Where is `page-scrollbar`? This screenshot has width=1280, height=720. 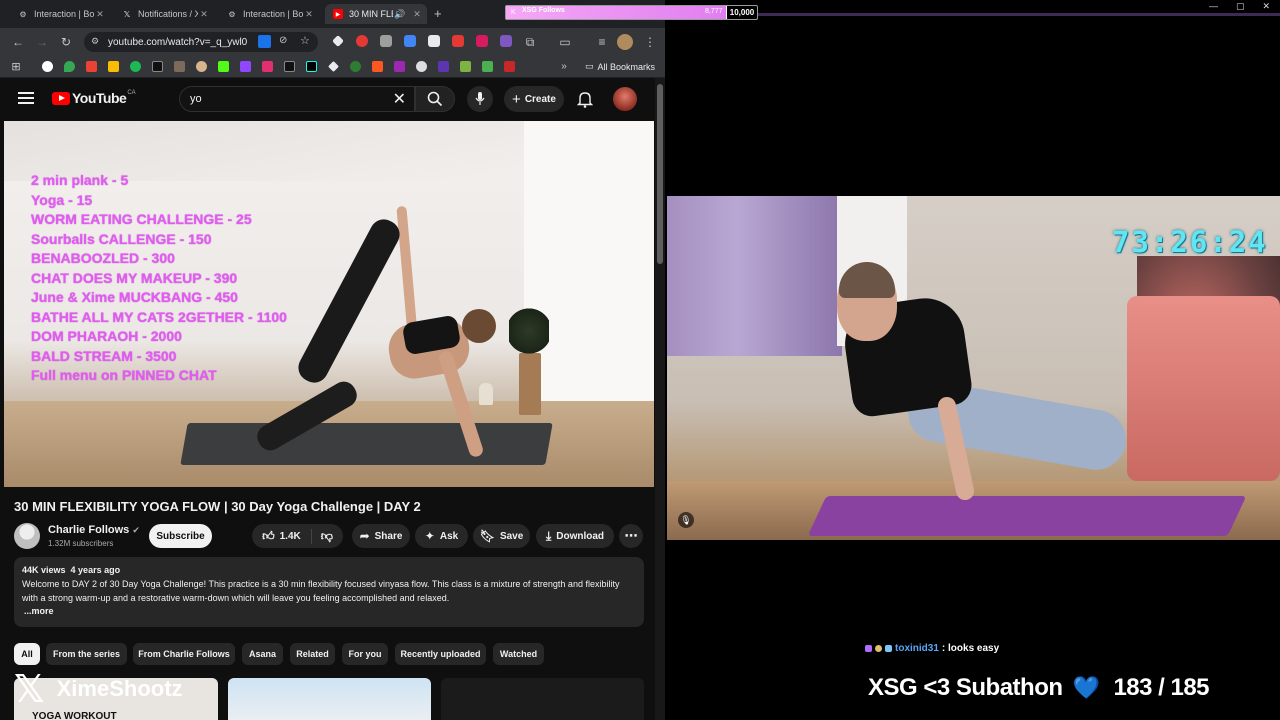
page-scrollbar is located at coordinates (660, 399).